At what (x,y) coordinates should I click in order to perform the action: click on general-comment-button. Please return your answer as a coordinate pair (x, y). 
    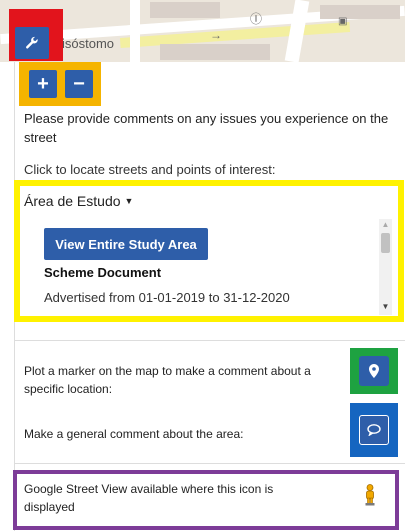
    Looking at the image, I should click on (374, 430).